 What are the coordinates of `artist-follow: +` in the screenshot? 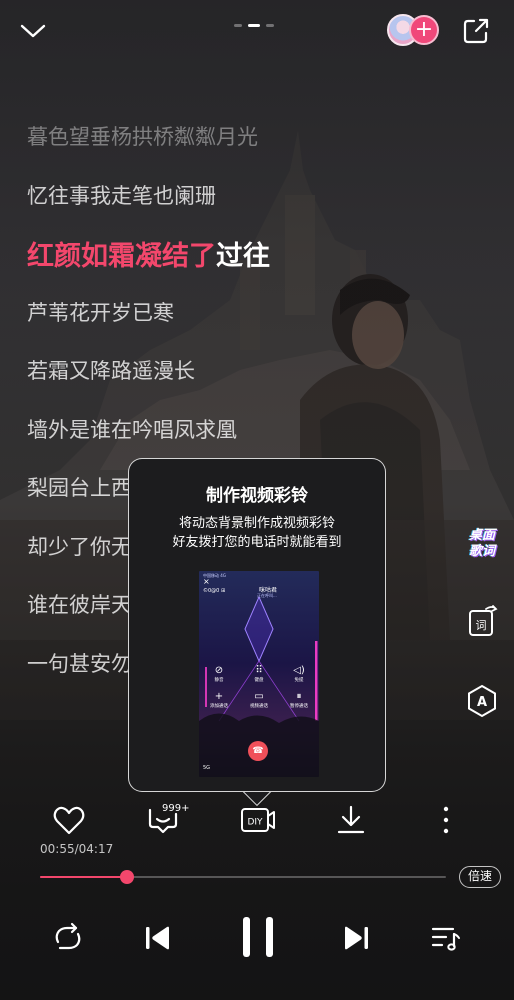 It's located at (414, 30).